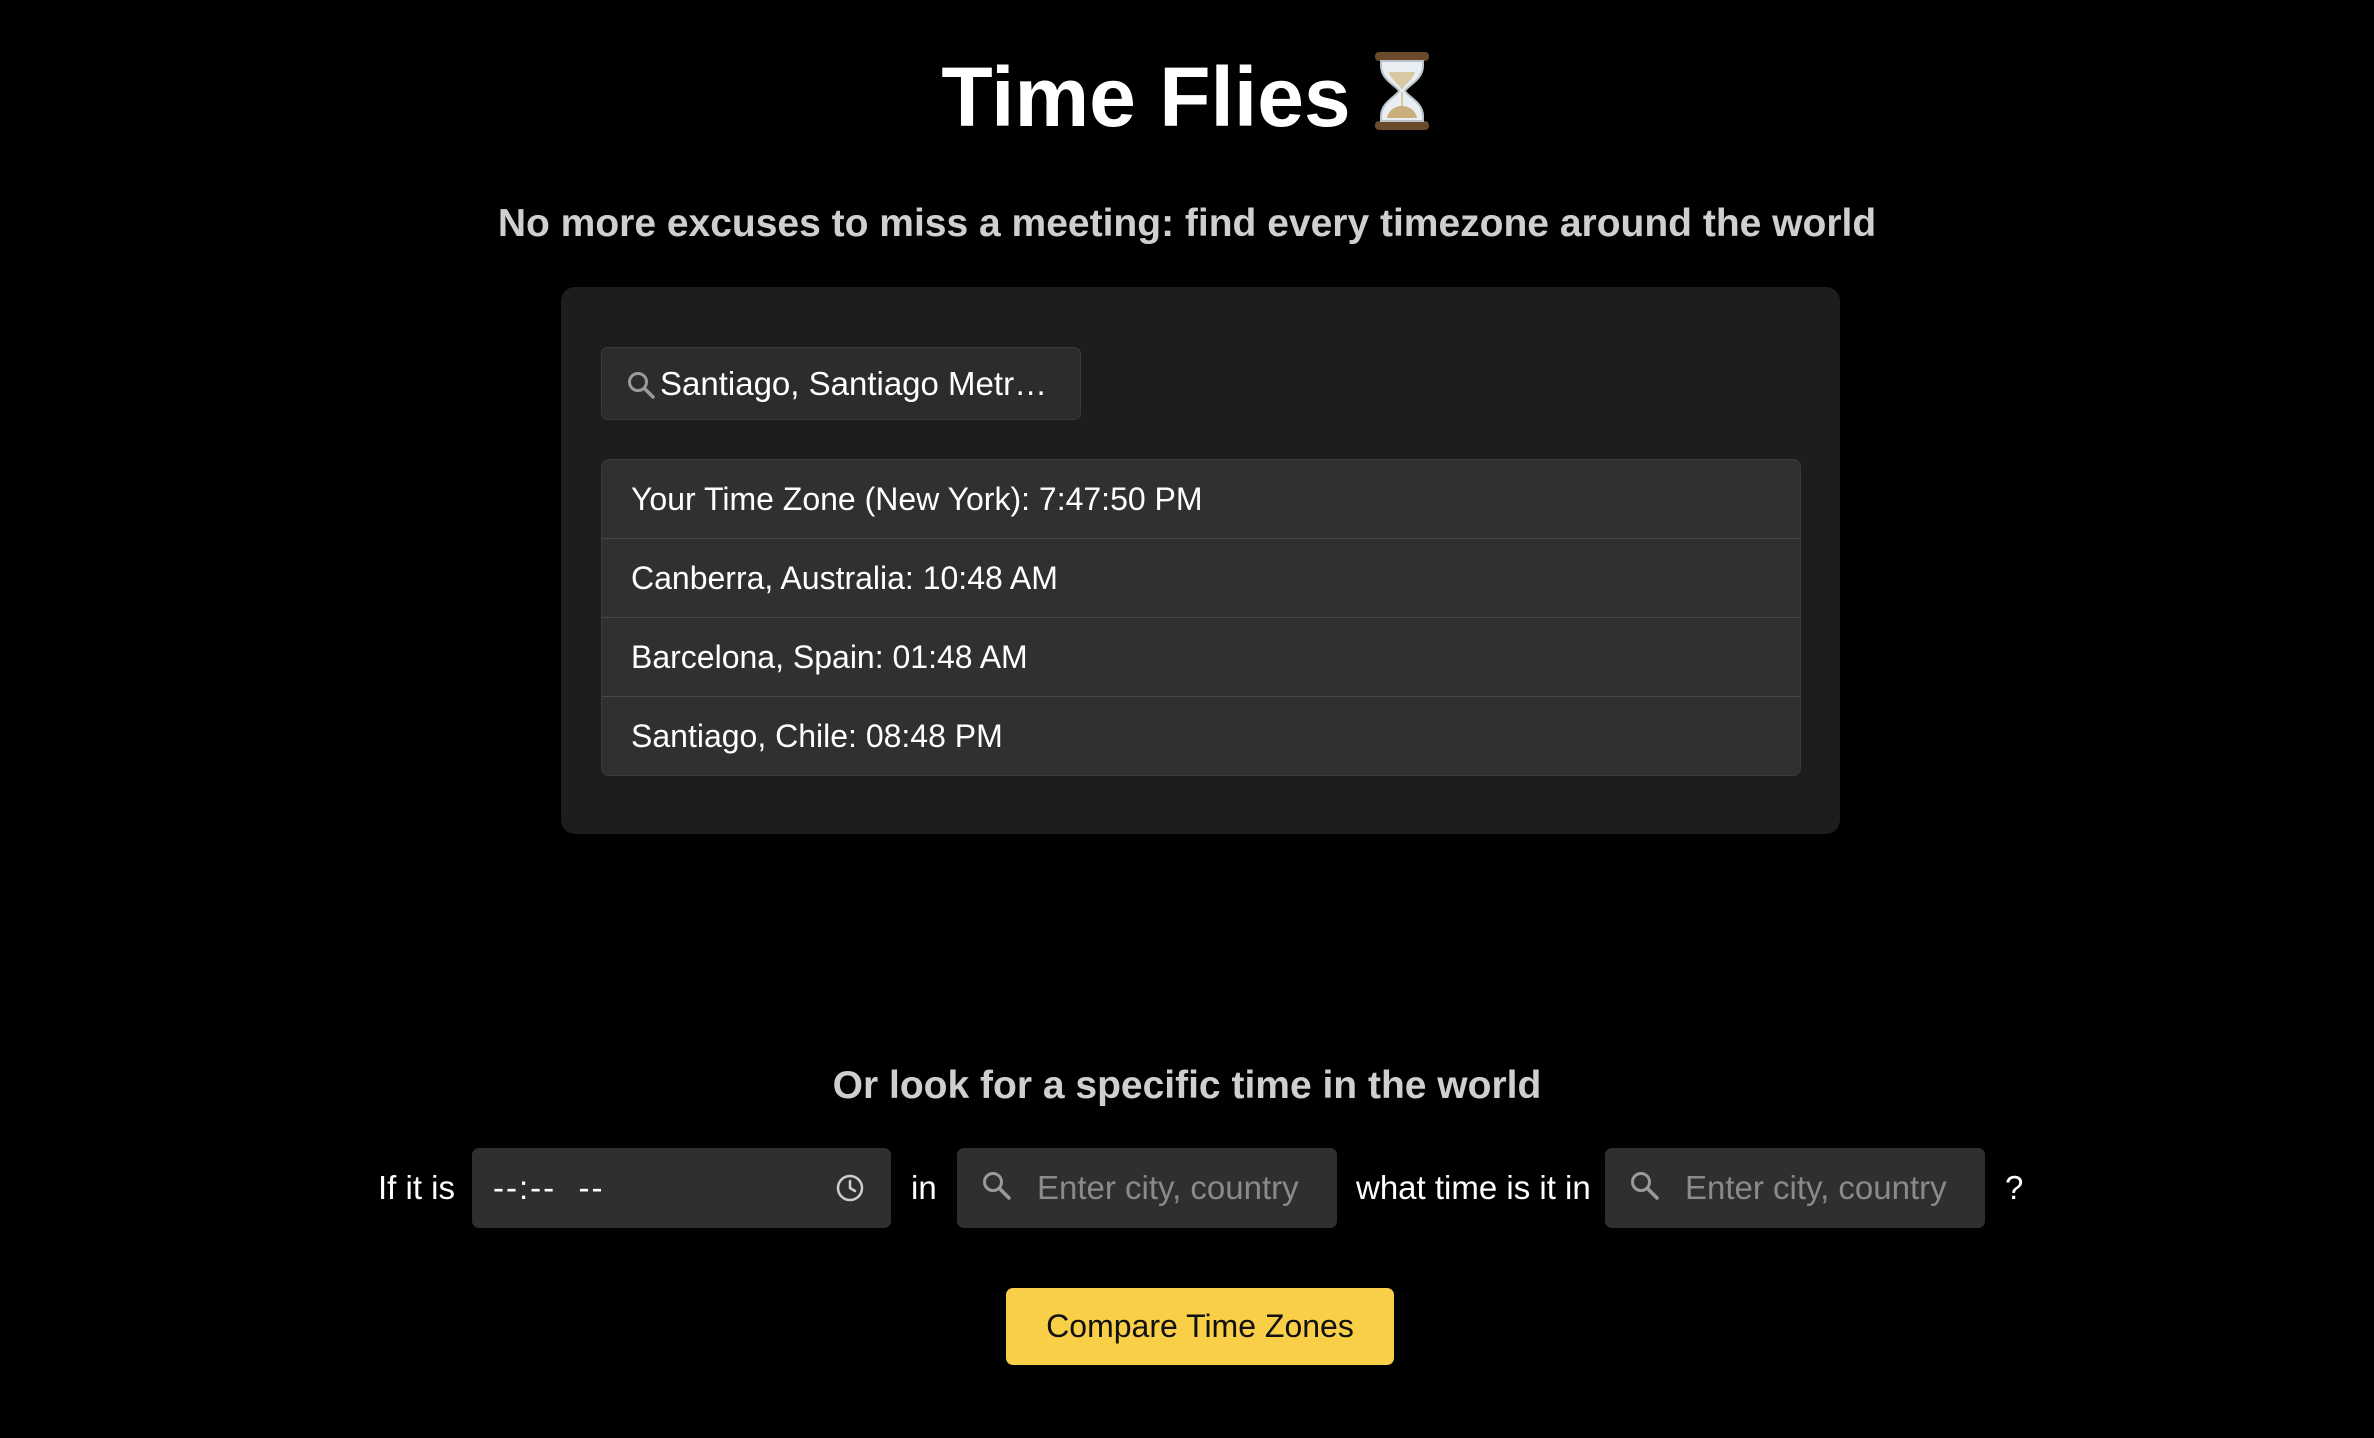  What do you see at coordinates (1187, 1085) in the screenshot?
I see `converter-heading: Or look for a specific time in the world` at bounding box center [1187, 1085].